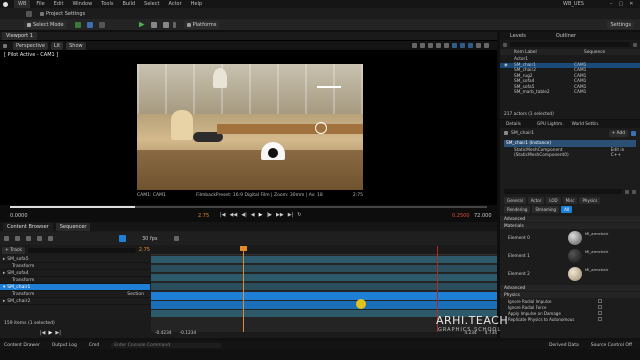 This screenshot has height=360, width=640. Describe the element at coordinates (280, 215) in the screenshot. I see `next-key-icon: ▶▶` at that location.